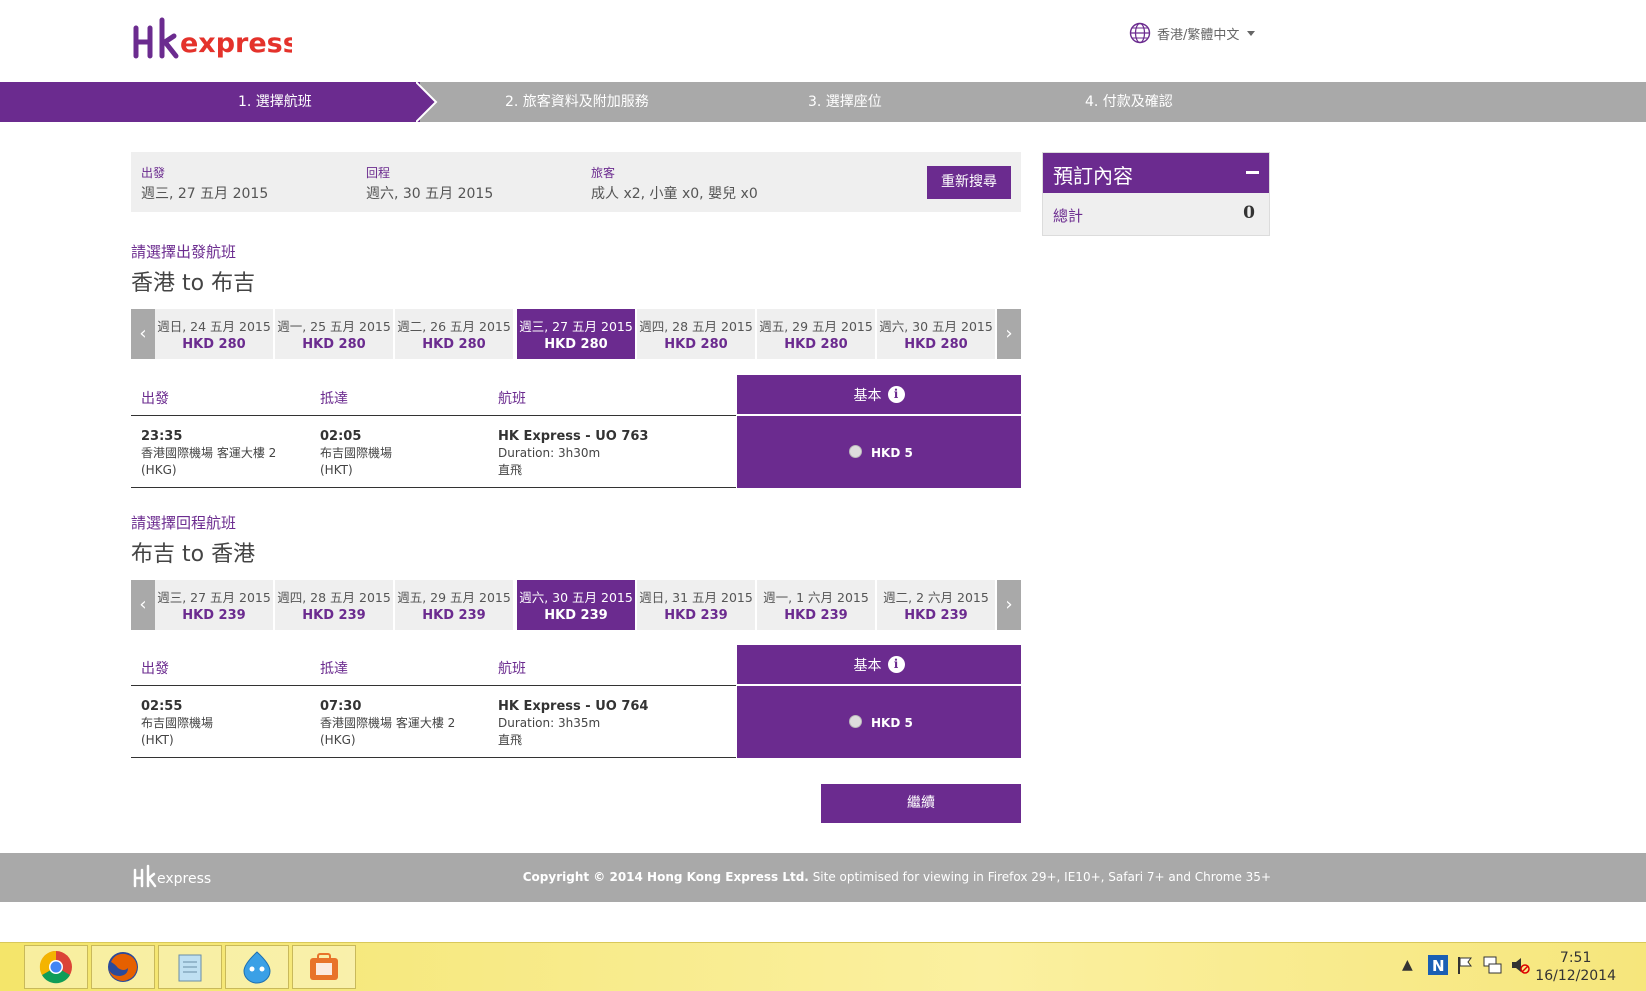 Image resolution: width=1646 pixels, height=991 pixels. I want to click on date-text: 週日, 24 五月 2015, so click(214, 326).